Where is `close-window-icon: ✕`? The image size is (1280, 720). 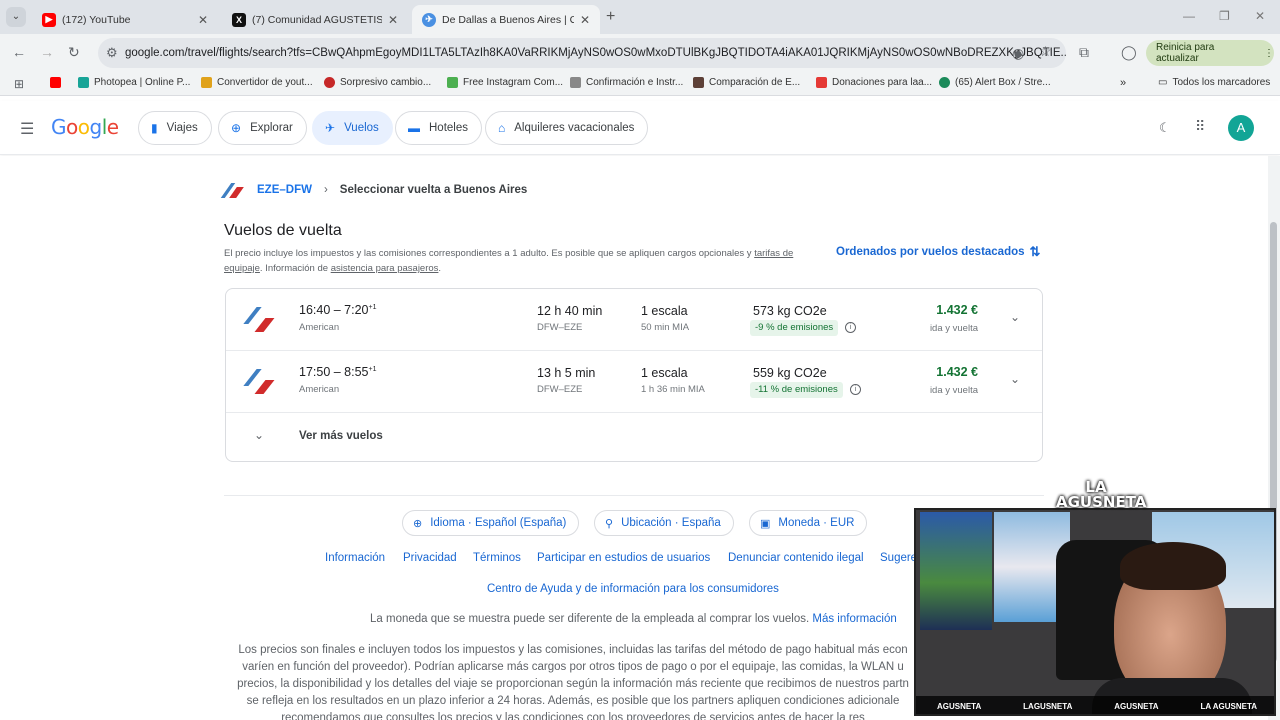 close-window-icon: ✕ is located at coordinates (1260, 16).